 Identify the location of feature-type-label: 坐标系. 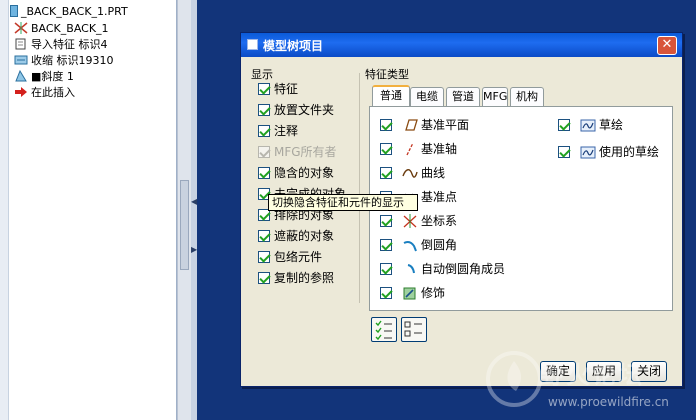
(439, 221).